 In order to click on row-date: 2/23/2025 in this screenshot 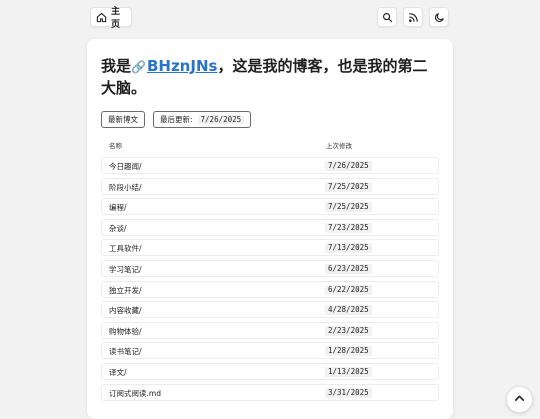, I will do `click(348, 330)`.